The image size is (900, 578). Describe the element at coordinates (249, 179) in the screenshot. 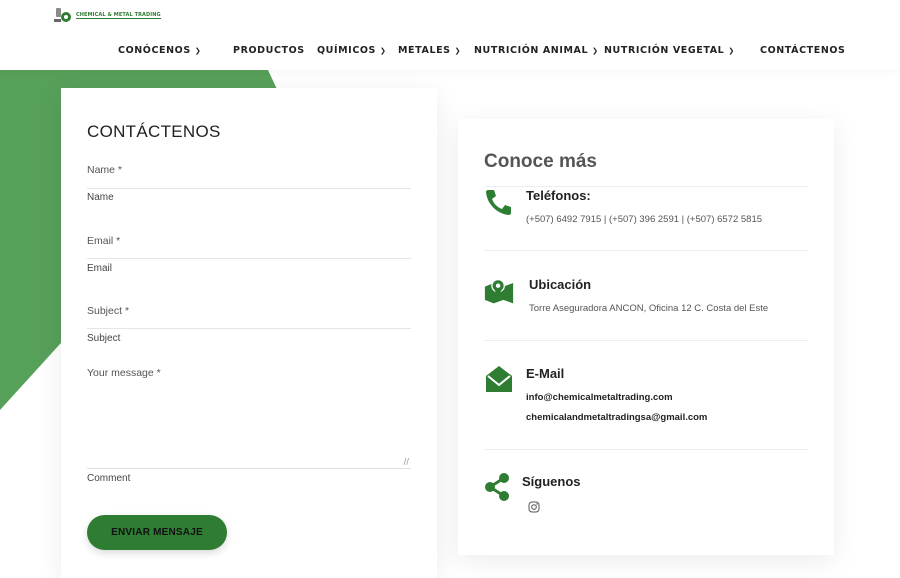

I see `name-field` at that location.